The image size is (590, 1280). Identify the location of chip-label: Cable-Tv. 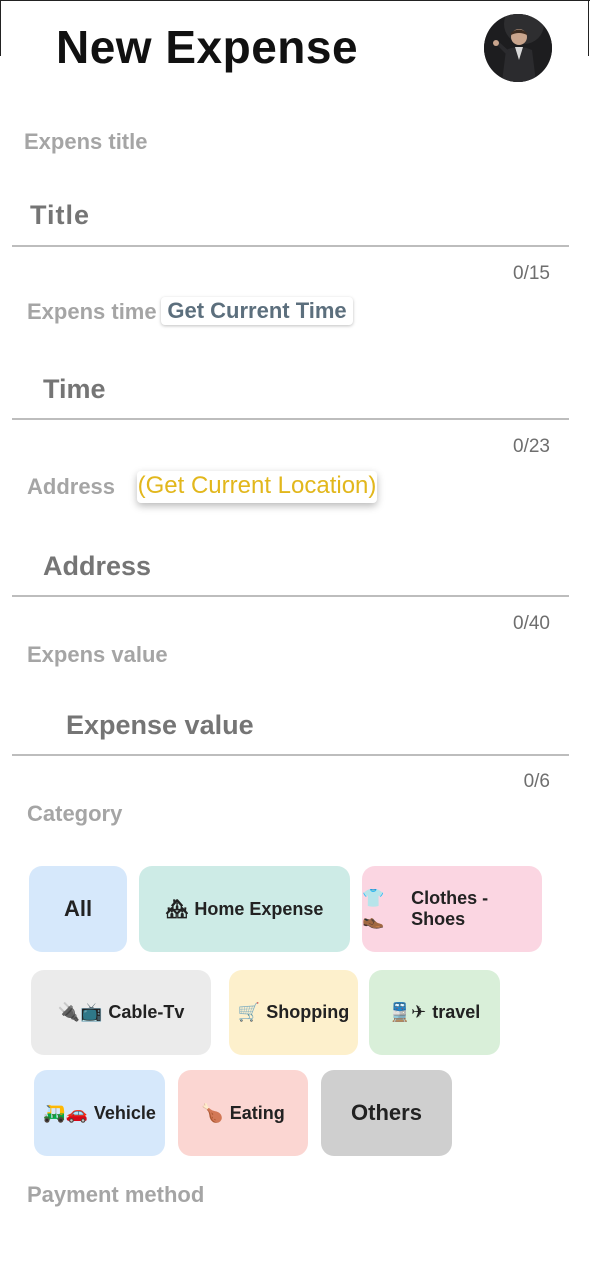
(146, 1012).